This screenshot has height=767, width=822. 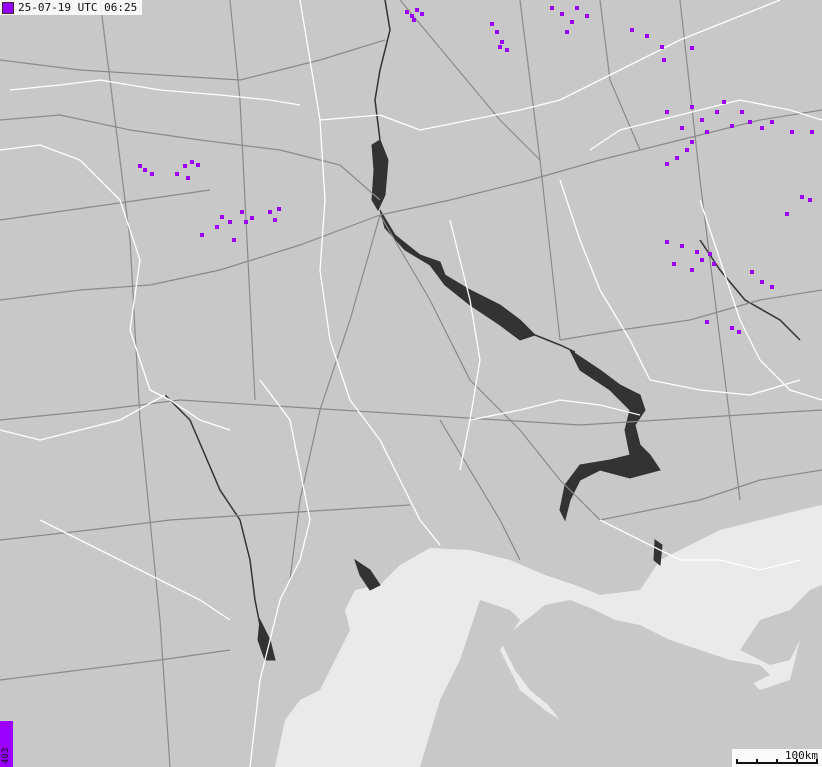 I want to click on timestamp-label: 25-07-19 UTC 06:25, so click(x=71, y=7).